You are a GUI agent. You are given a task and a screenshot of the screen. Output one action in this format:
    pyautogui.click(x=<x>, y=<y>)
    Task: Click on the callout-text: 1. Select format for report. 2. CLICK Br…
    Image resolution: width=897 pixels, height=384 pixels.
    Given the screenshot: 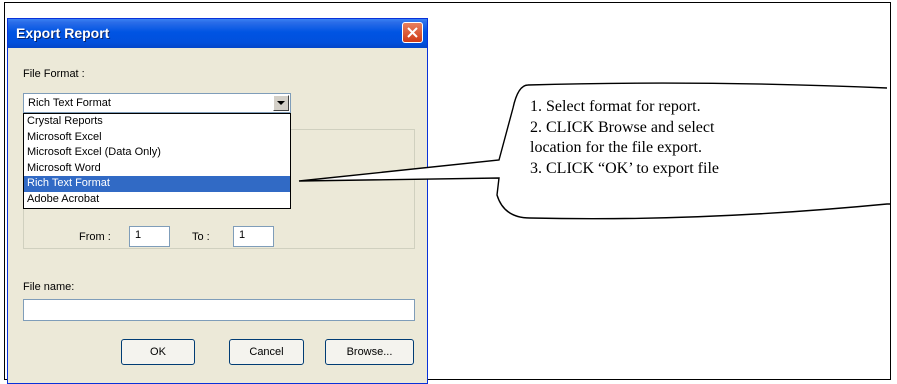 What is the action you would take?
    pyautogui.click(x=700, y=138)
    